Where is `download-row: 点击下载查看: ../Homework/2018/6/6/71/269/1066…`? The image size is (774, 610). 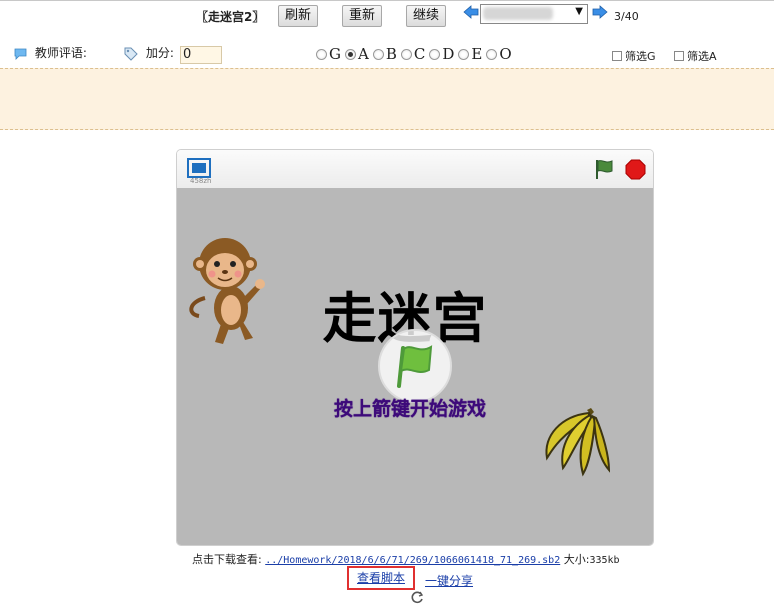
download-row: 点击下载查看: ../Homework/2018/6/6/71/269/1066… is located at coordinates (406, 559).